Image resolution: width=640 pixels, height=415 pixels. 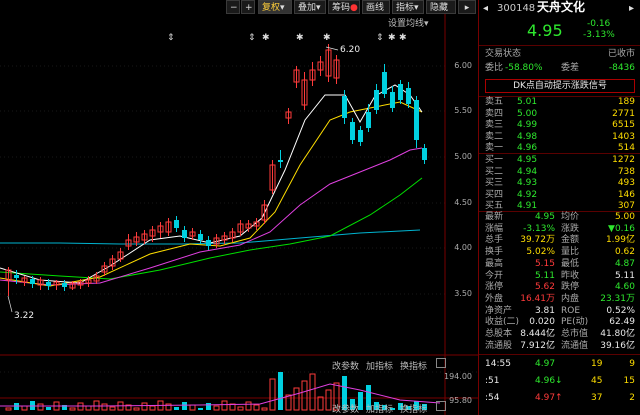 What do you see at coordinates (413, 408) in the screenshot?
I see `switch-indicator-button-2: 换指标` at bounding box center [413, 408].